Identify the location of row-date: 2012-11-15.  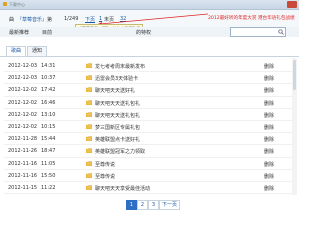
(23, 187).